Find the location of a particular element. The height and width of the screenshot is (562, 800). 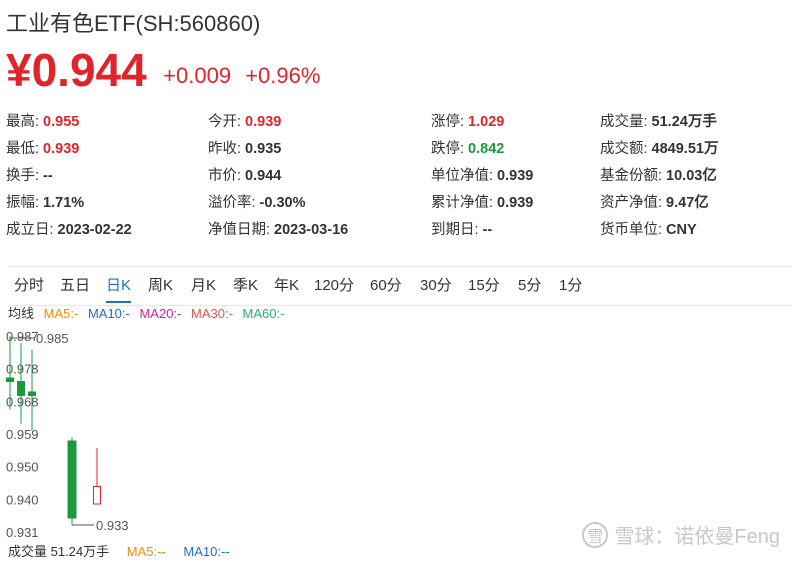

quote-label: 单位净值: is located at coordinates (462, 176).